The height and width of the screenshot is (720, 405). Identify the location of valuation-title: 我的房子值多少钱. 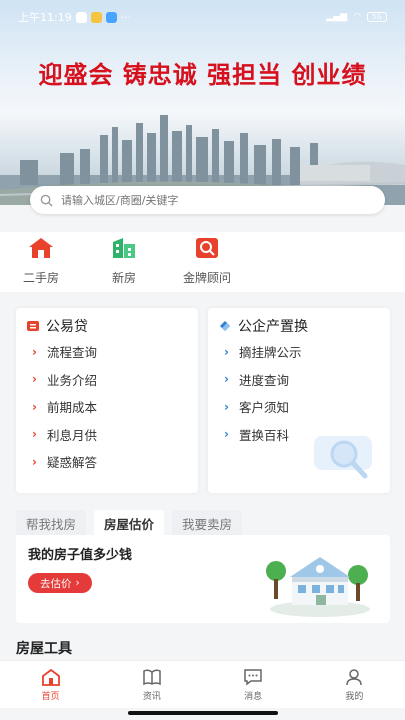
(80, 555).